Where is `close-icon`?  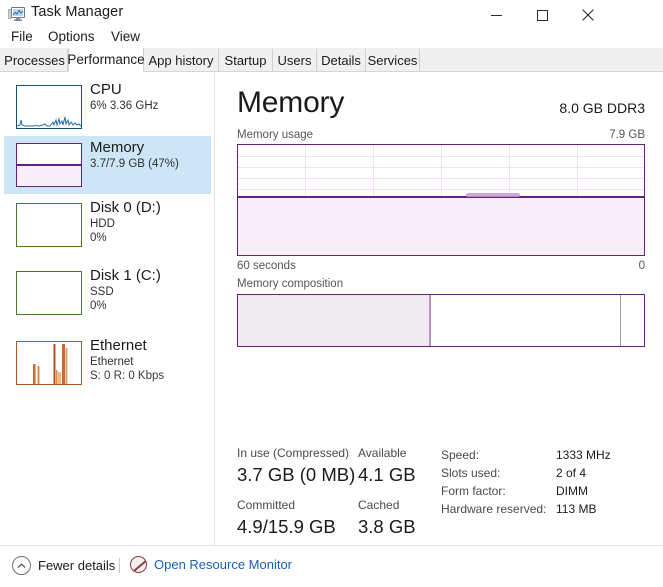 close-icon is located at coordinates (588, 15).